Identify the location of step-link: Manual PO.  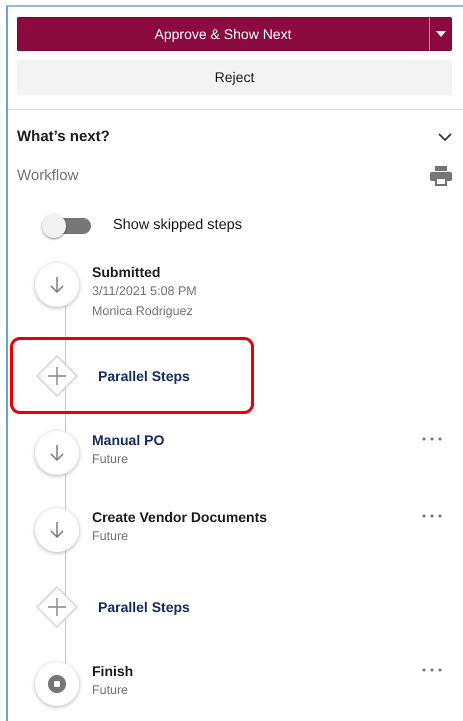
(257, 440).